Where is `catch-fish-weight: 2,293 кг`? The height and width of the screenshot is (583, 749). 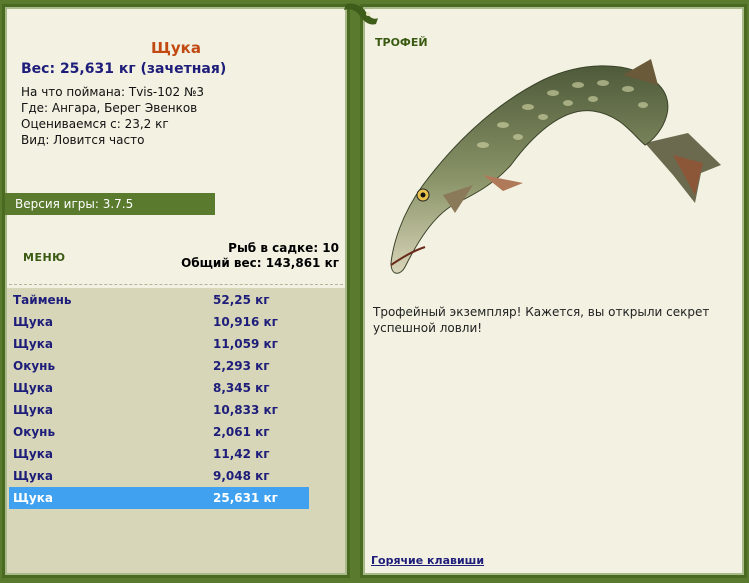
catch-fish-weight: 2,293 кг is located at coordinates (241, 366).